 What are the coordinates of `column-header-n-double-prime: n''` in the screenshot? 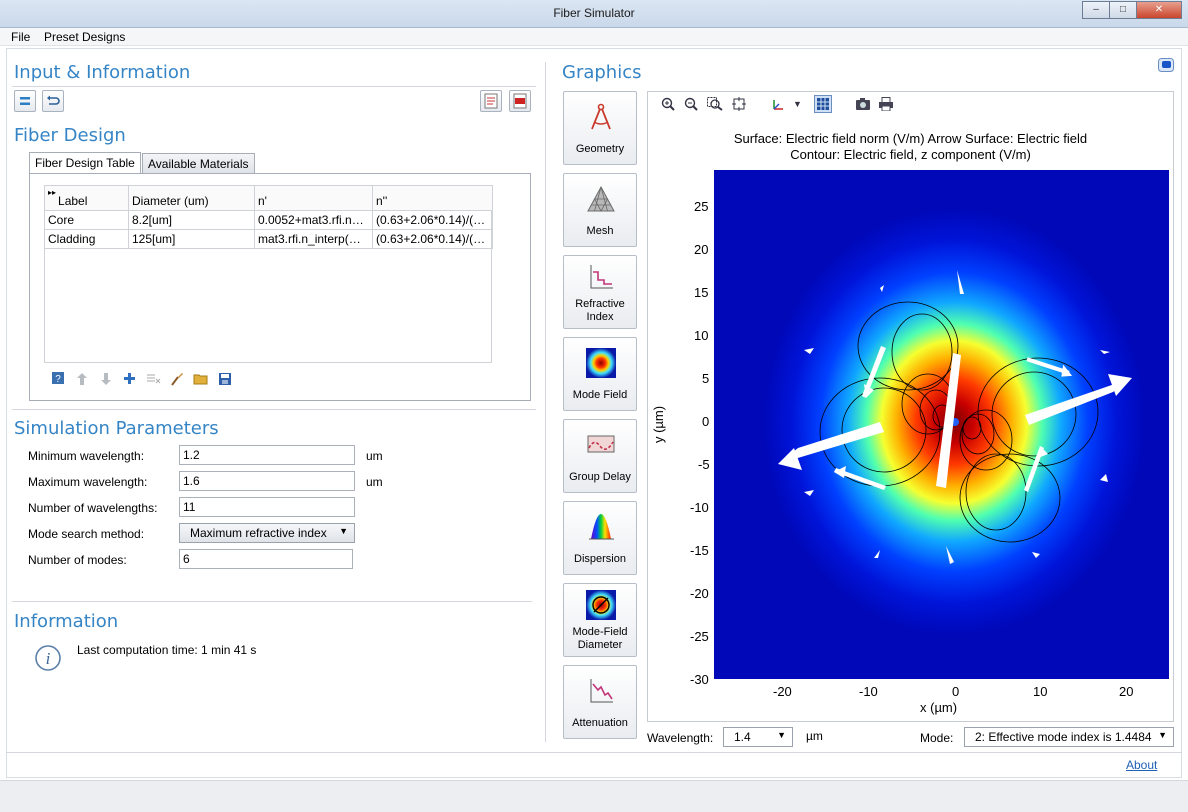 It's located at (432, 198).